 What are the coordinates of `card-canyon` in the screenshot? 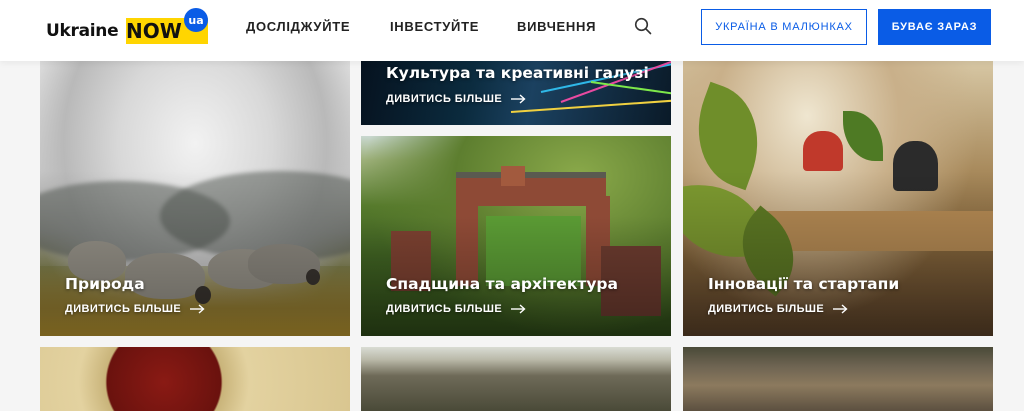 It's located at (516, 379).